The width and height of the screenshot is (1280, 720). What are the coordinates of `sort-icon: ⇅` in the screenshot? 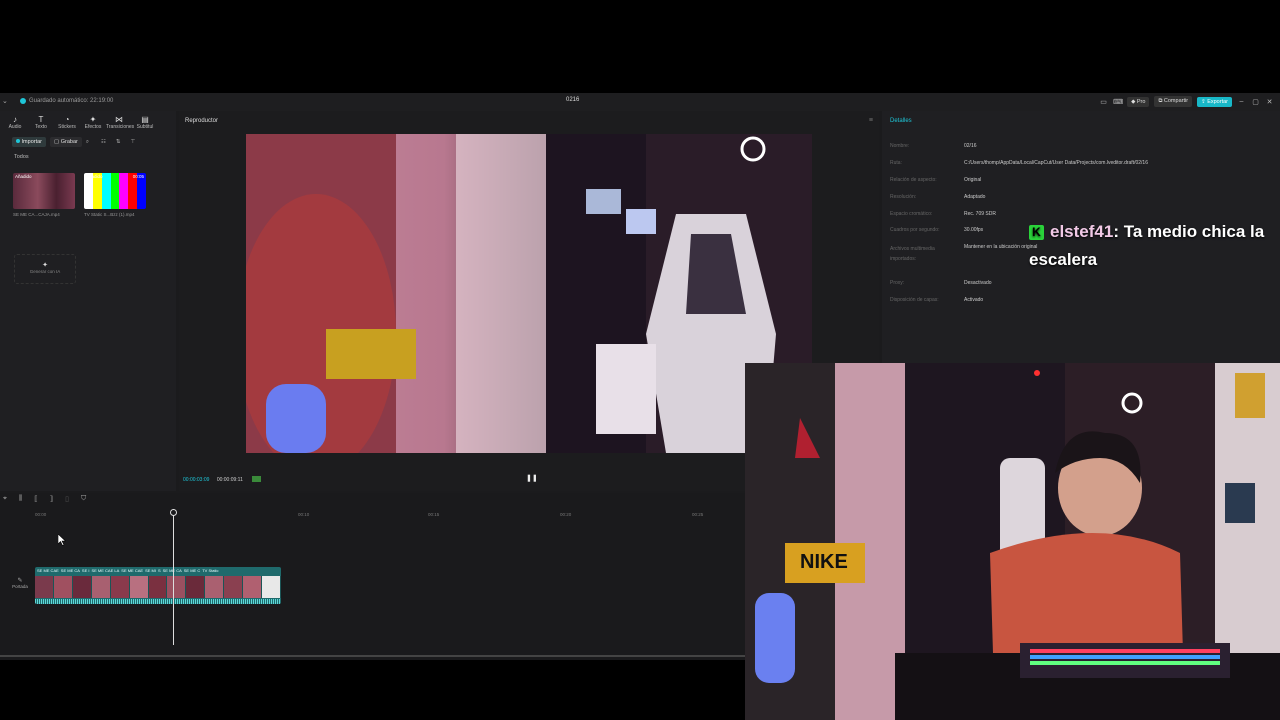 It's located at (118, 142).